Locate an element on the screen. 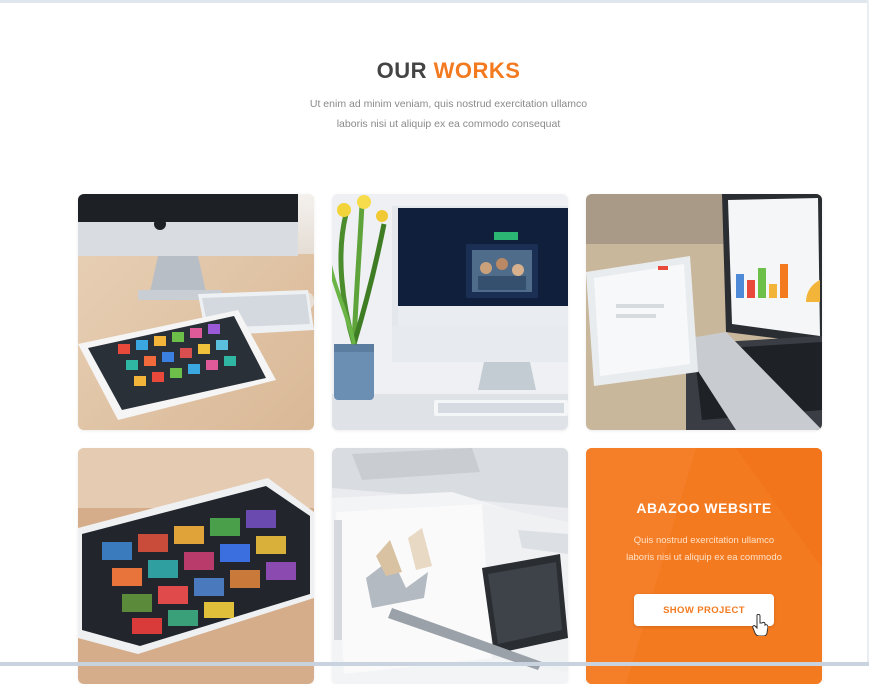  notebook-tablet-photo is located at coordinates (450, 566).